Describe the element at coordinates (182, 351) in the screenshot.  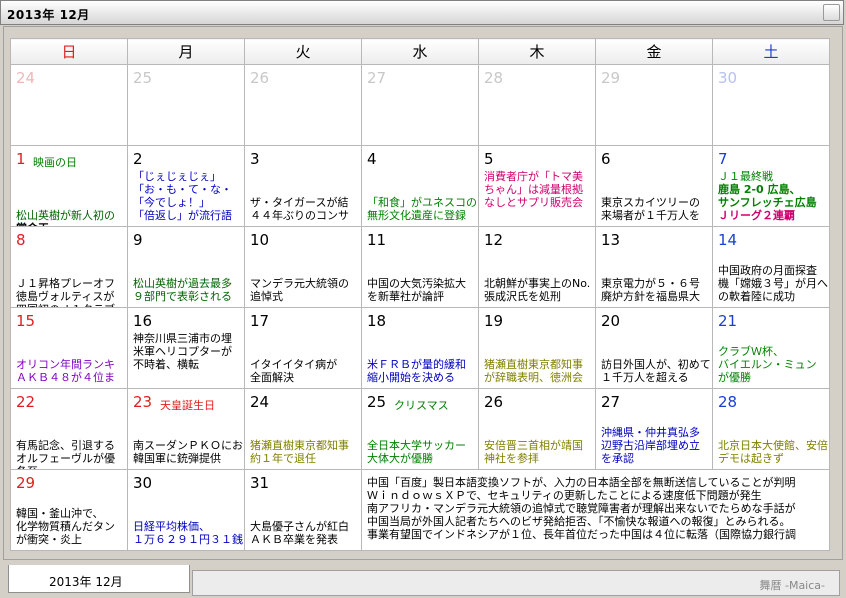
I see `event-text: 米軍ヘリコプターが` at that location.